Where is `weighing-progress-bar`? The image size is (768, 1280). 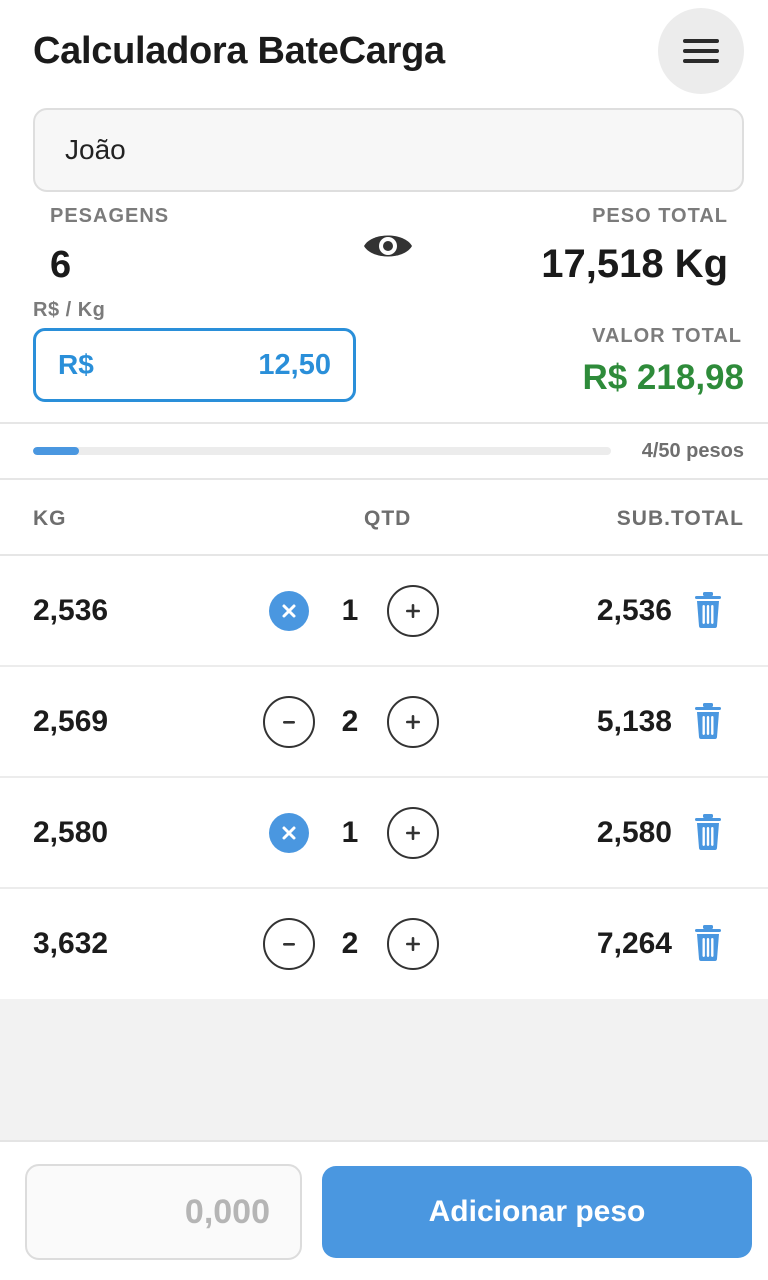
weighing-progress-bar is located at coordinates (322, 451).